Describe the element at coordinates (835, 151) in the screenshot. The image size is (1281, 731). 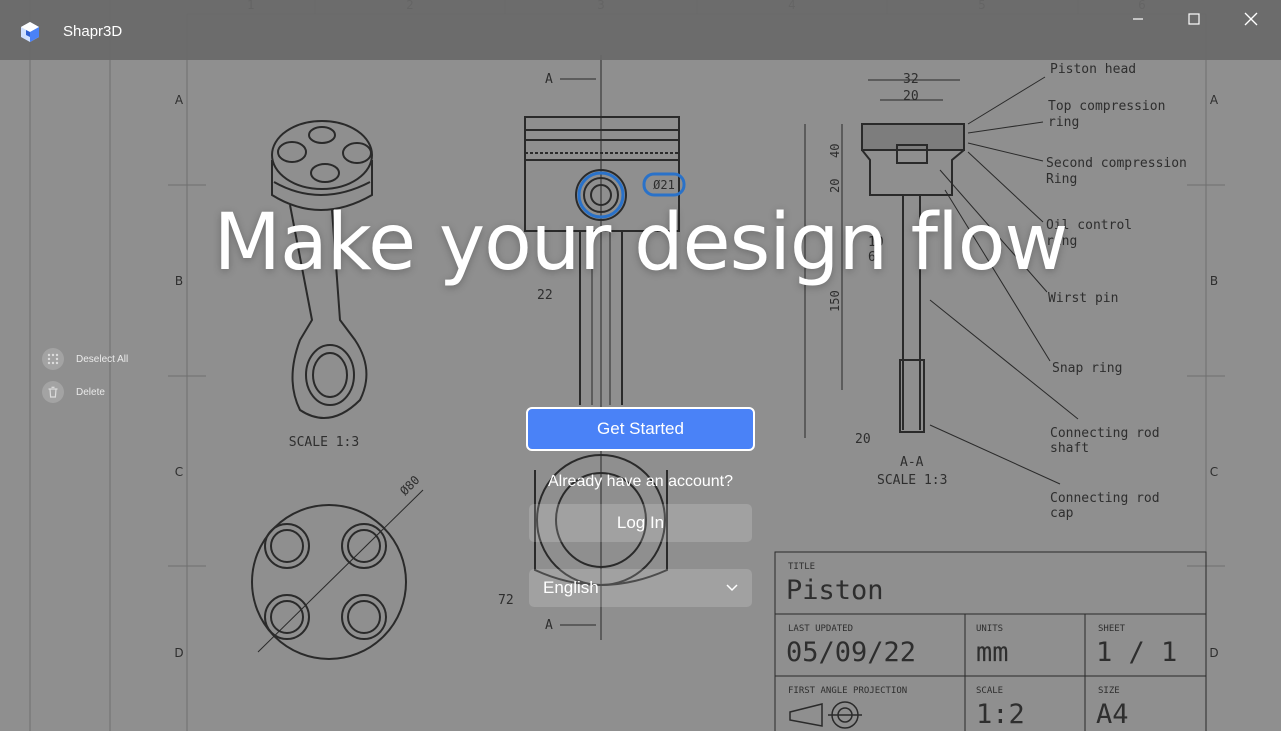
I see `dim-side-40: 40` at that location.